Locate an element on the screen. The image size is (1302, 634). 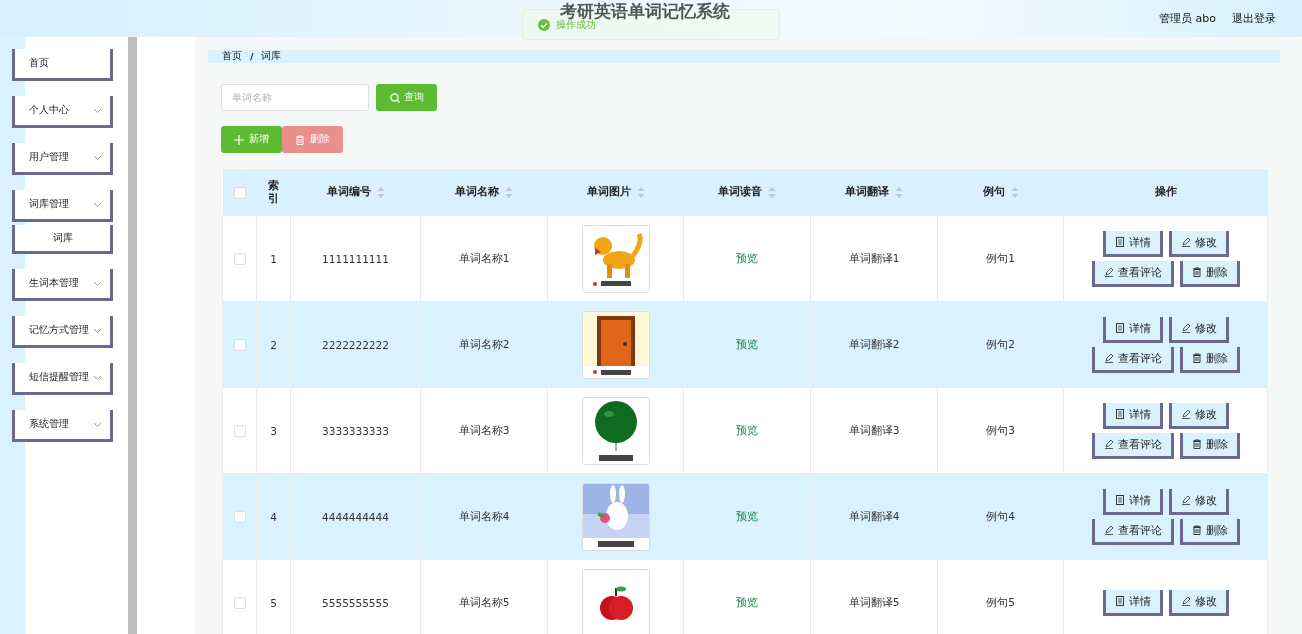
column-header: 单词读音 is located at coordinates (740, 192).